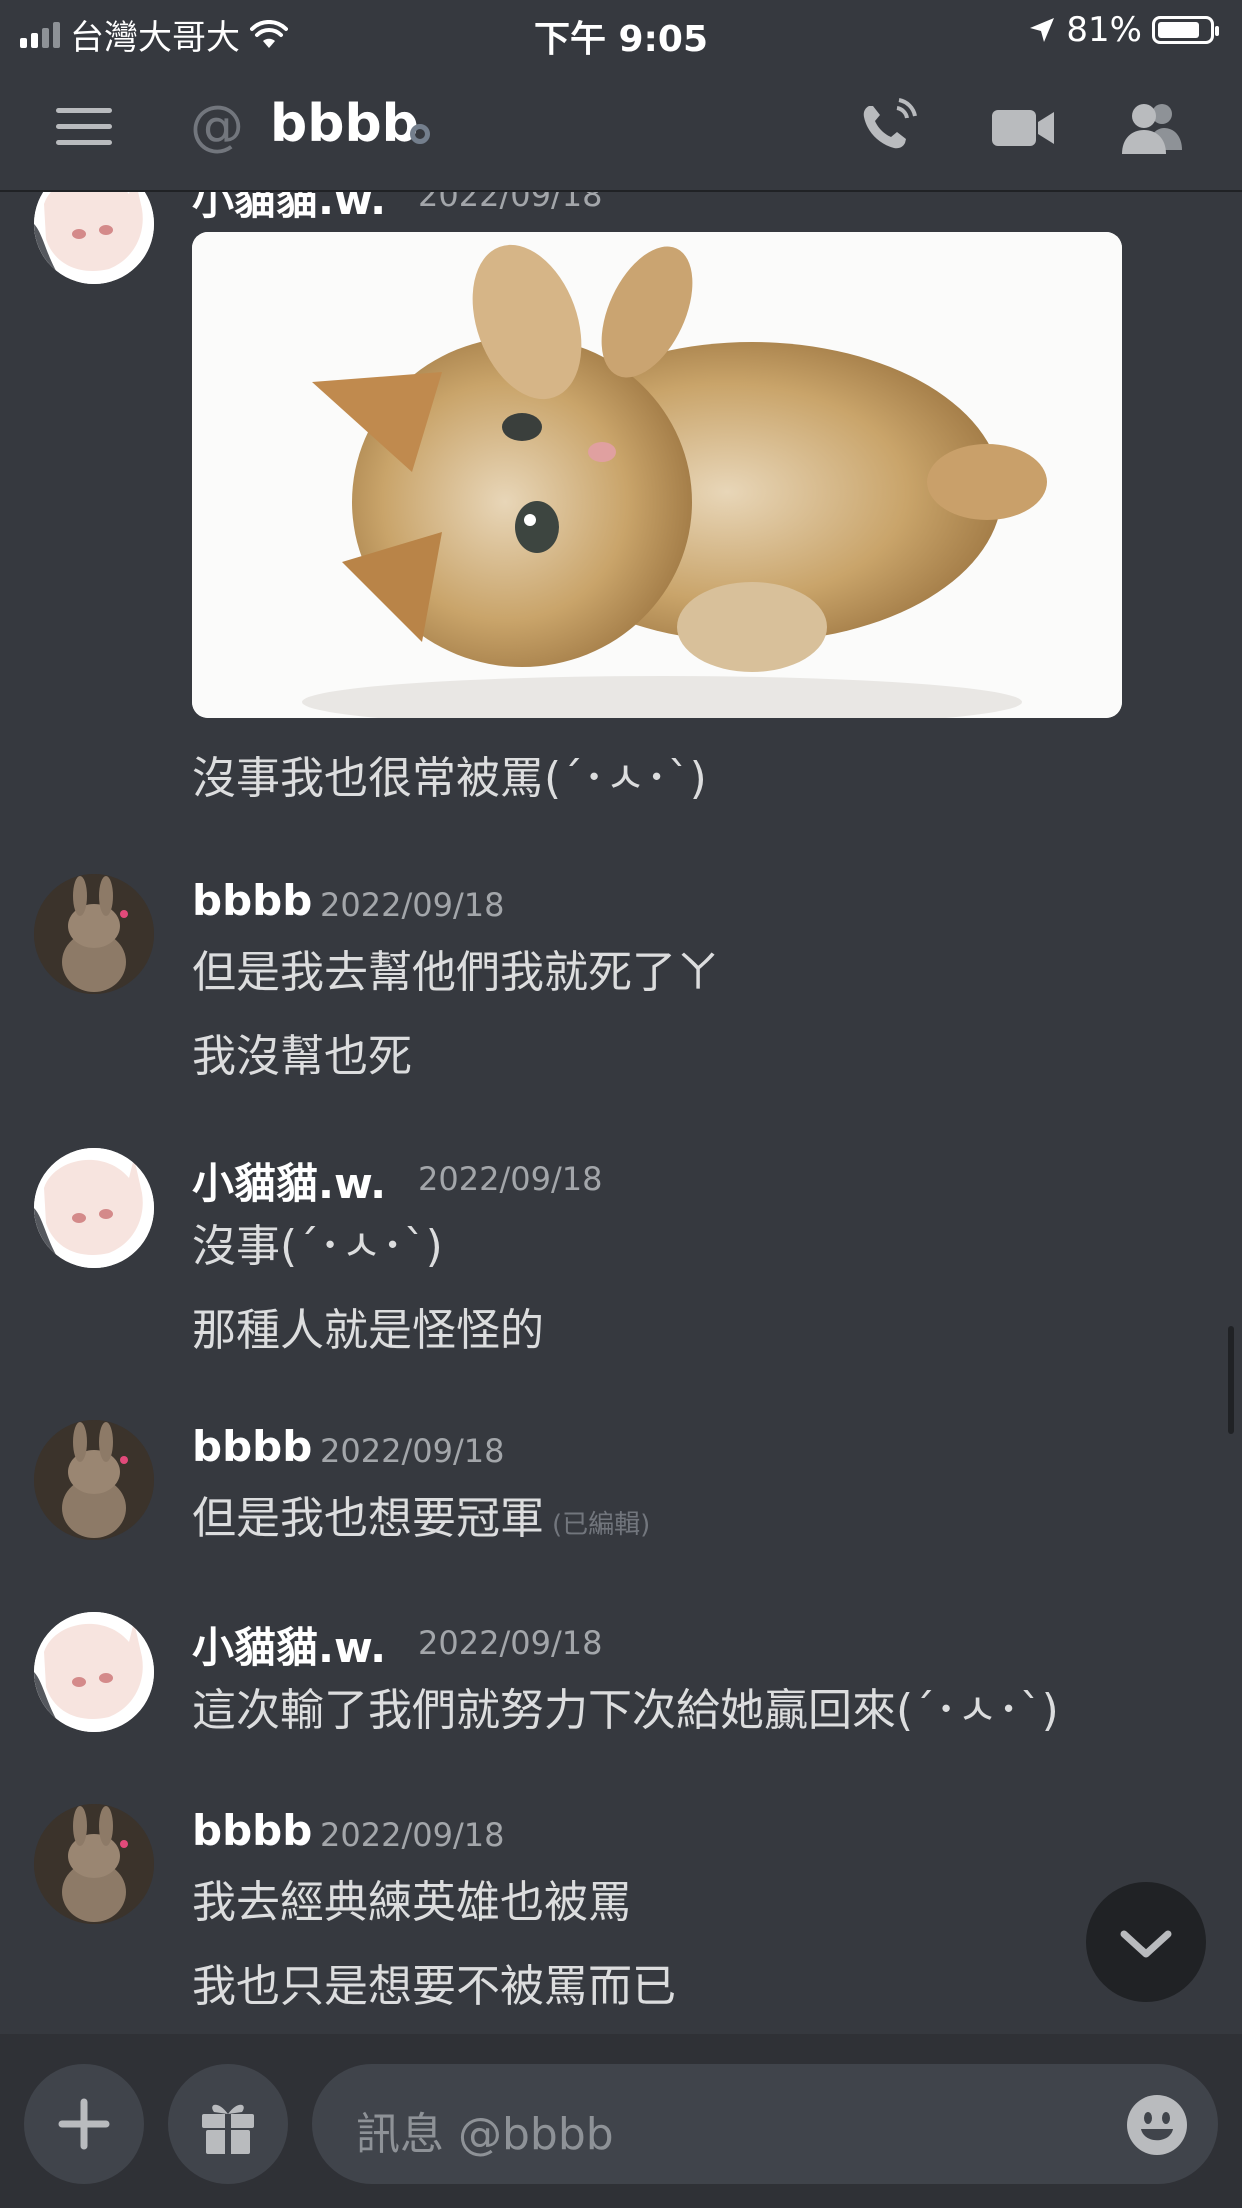  I want to click on message-text-content: 但是我也想要冠軍, so click(368, 1518).